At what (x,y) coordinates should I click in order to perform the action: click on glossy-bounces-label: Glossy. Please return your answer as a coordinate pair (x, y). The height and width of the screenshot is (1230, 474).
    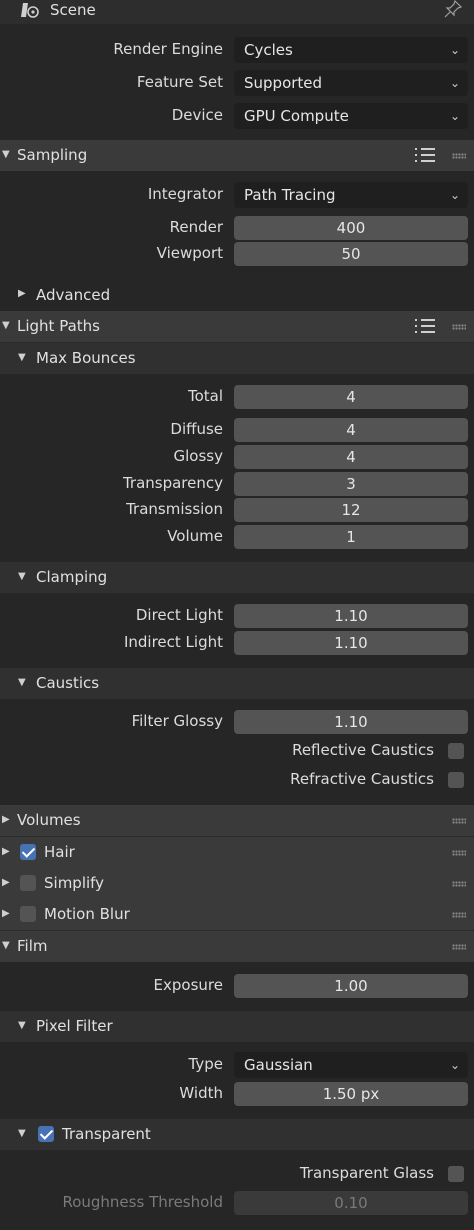
    Looking at the image, I should click on (198, 456).